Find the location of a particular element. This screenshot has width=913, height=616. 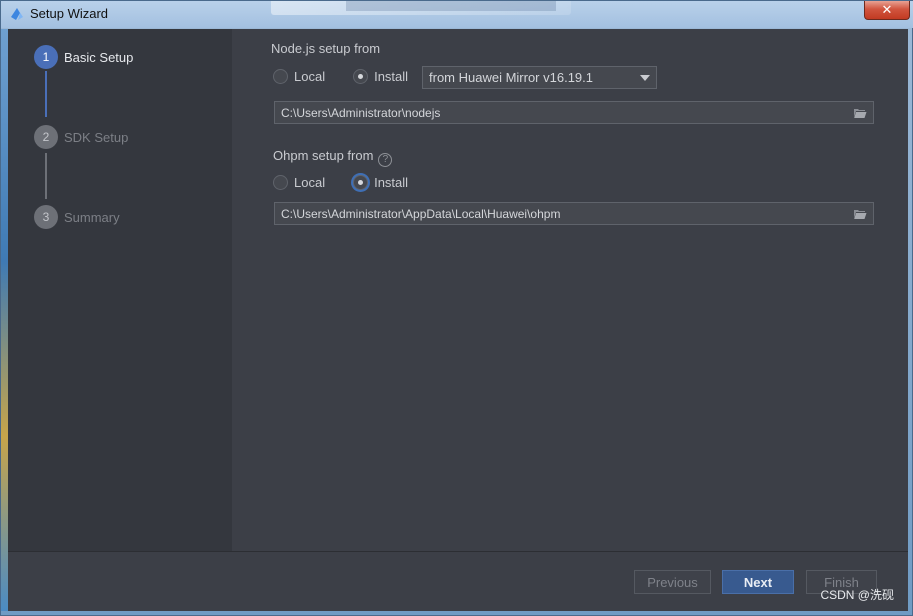

previous-button: Previous is located at coordinates (672, 582).